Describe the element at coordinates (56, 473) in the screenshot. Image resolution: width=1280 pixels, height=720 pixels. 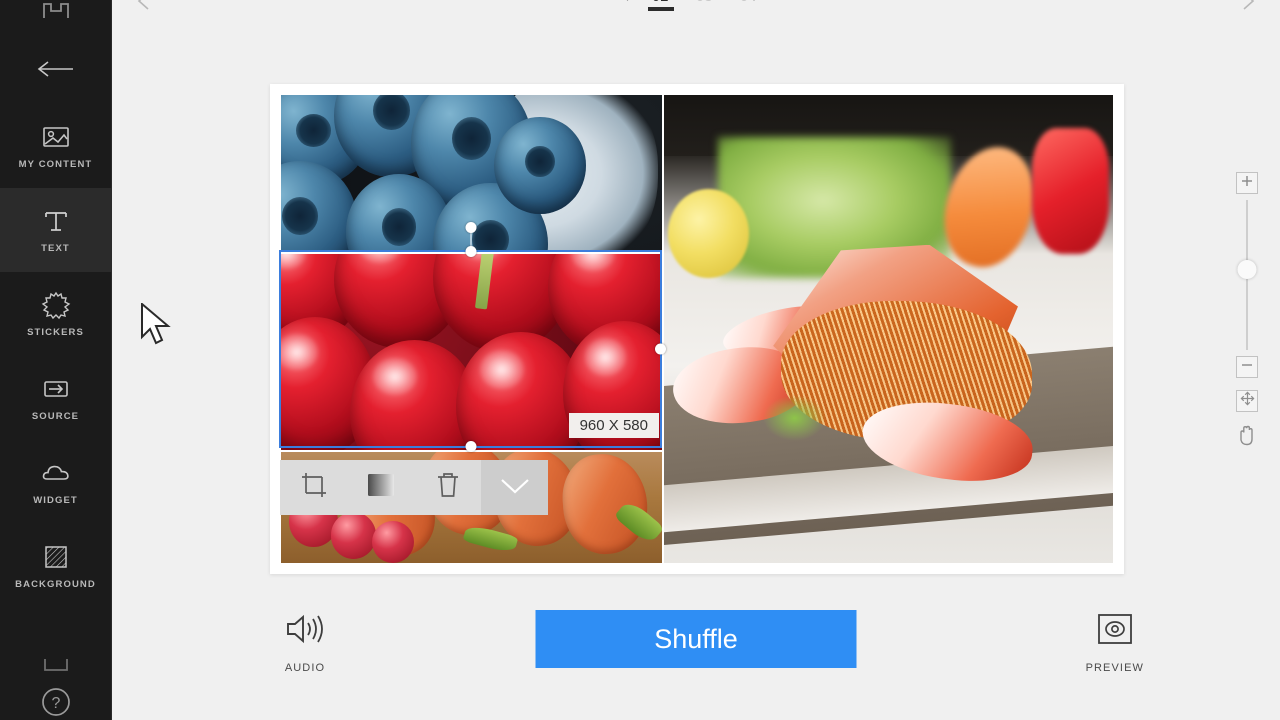
I see `cloud-icon` at that location.